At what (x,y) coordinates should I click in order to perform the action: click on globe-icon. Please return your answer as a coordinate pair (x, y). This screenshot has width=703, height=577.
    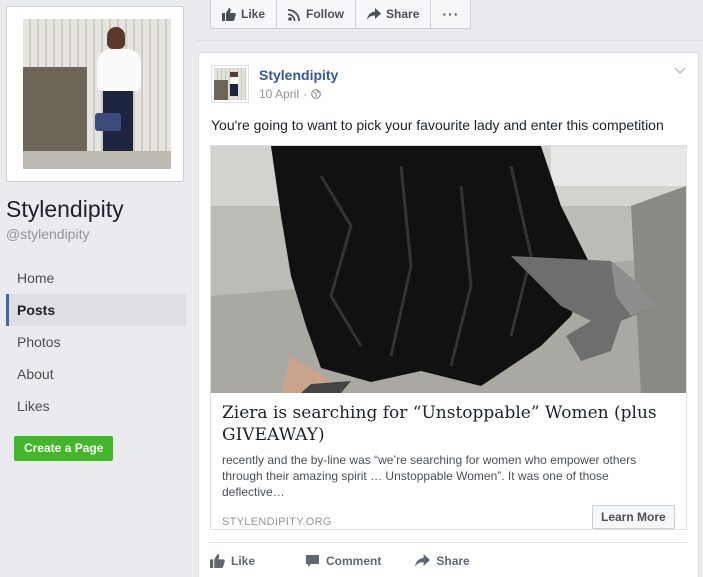
    Looking at the image, I should click on (316, 94).